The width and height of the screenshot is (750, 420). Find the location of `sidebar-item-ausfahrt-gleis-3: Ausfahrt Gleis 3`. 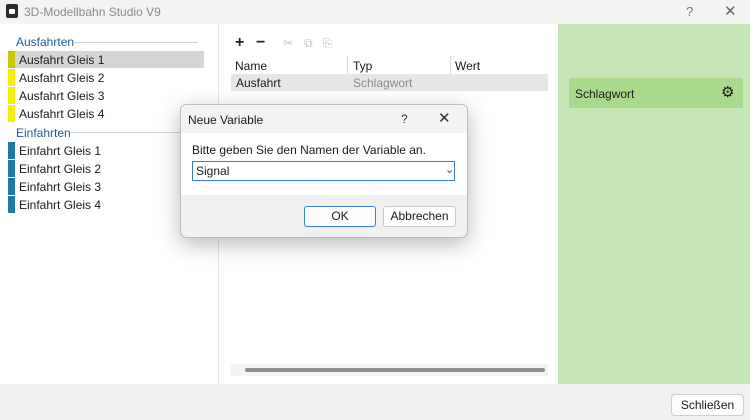

sidebar-item-ausfahrt-gleis-3: Ausfahrt Gleis 3 is located at coordinates (106, 95).